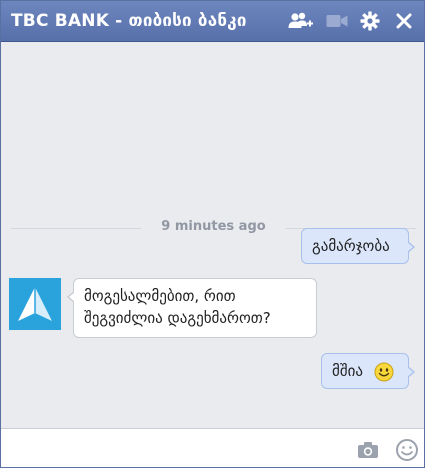  Describe the element at coordinates (347, 371) in the screenshot. I see `message-text: მშია` at that location.